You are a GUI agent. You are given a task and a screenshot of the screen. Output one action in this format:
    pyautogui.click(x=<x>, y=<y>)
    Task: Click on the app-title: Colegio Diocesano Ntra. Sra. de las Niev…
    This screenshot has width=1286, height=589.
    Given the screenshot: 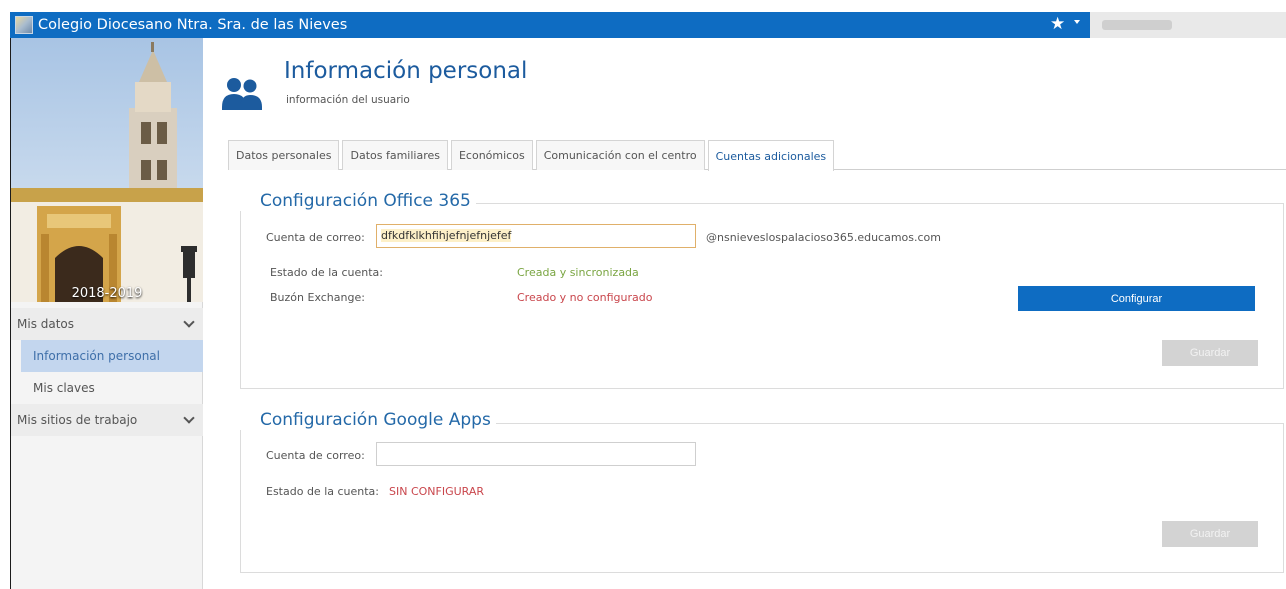 What is the action you would take?
    pyautogui.click(x=192, y=25)
    